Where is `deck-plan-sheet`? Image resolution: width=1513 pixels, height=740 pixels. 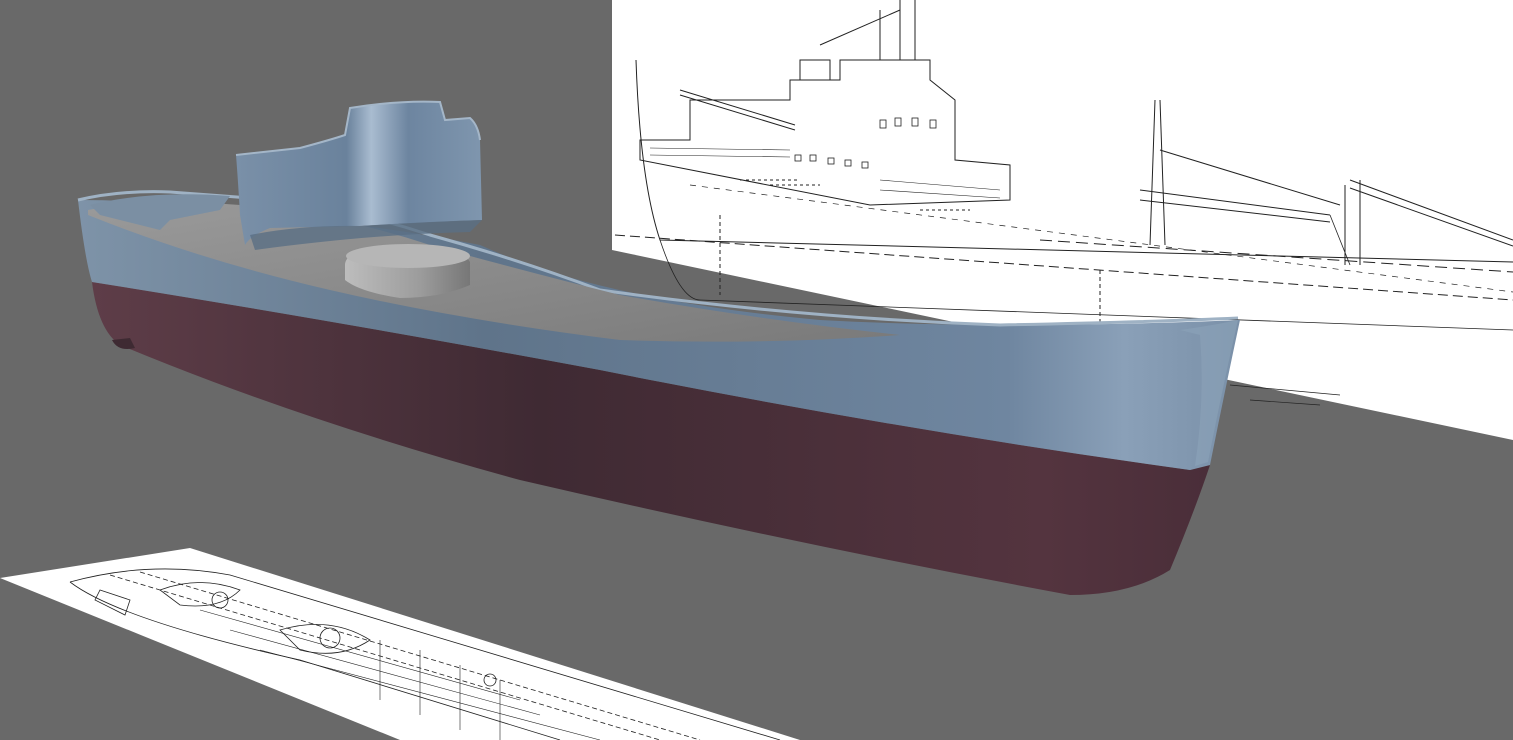 deck-plan-sheet is located at coordinates (400, 644).